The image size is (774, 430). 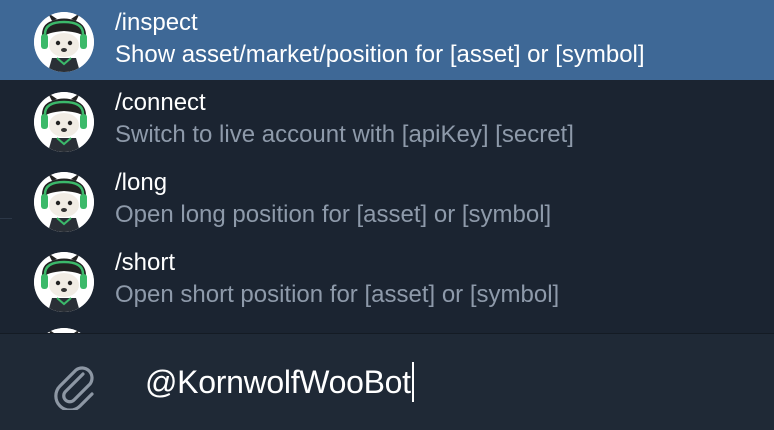 What do you see at coordinates (74, 389) in the screenshot?
I see `paperclip-icon` at bounding box center [74, 389].